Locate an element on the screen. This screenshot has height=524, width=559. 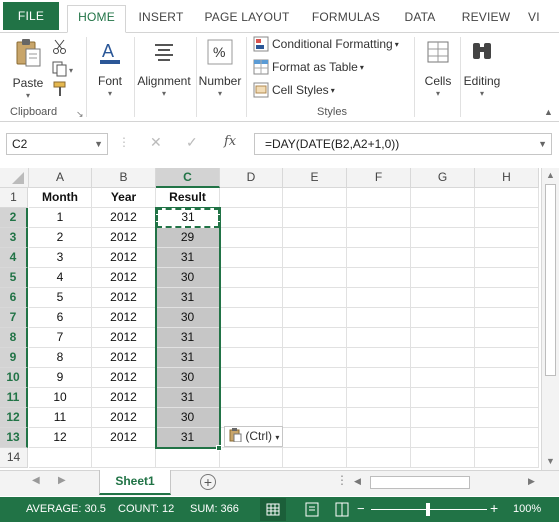
tab-insert: INSERT is located at coordinates (161, 19).